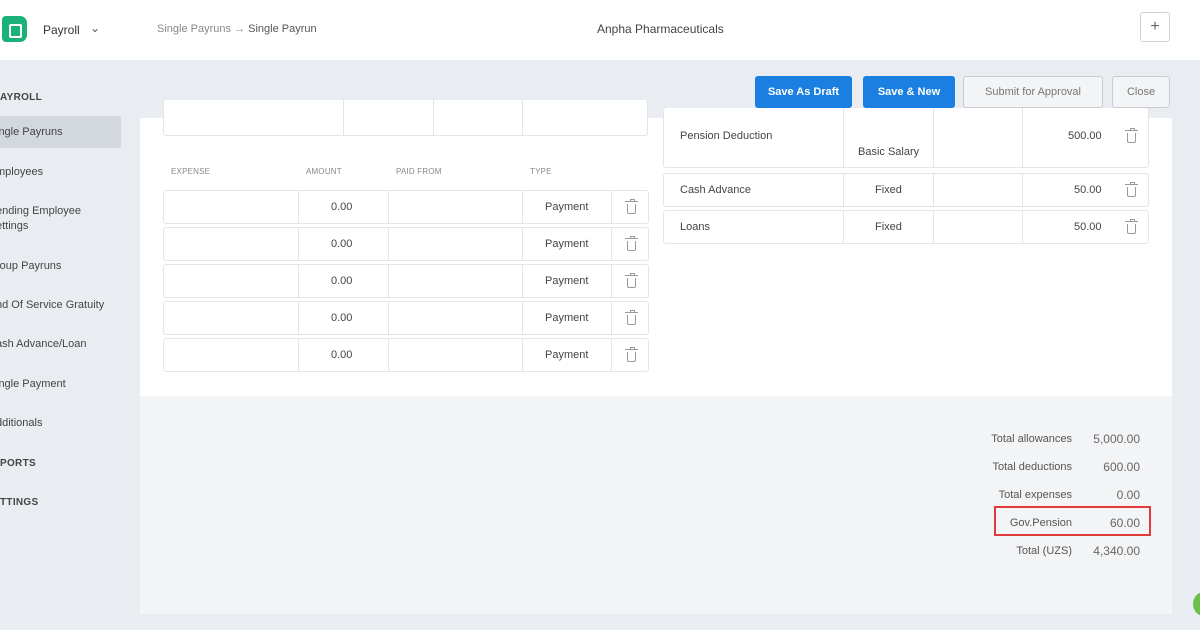 This screenshot has width=1200, height=630. What do you see at coordinates (70, 221) in the screenshot?
I see `sidebar-item-pending-employee-settings: ending Employee ettings` at bounding box center [70, 221].